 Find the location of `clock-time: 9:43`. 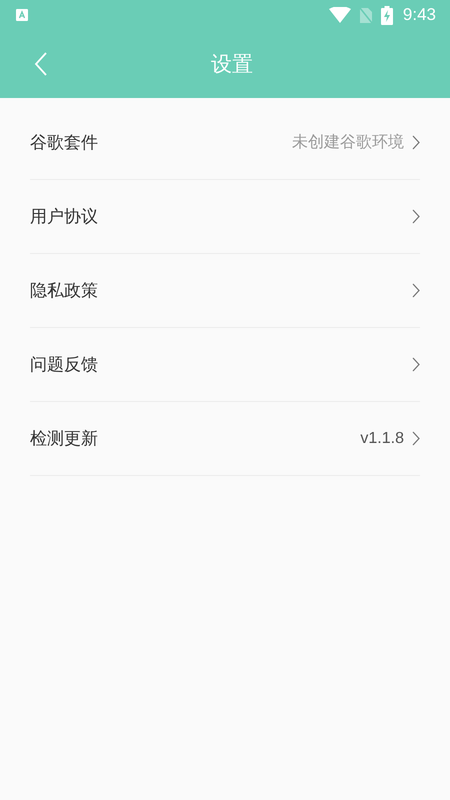

clock-time: 9:43 is located at coordinates (419, 15).